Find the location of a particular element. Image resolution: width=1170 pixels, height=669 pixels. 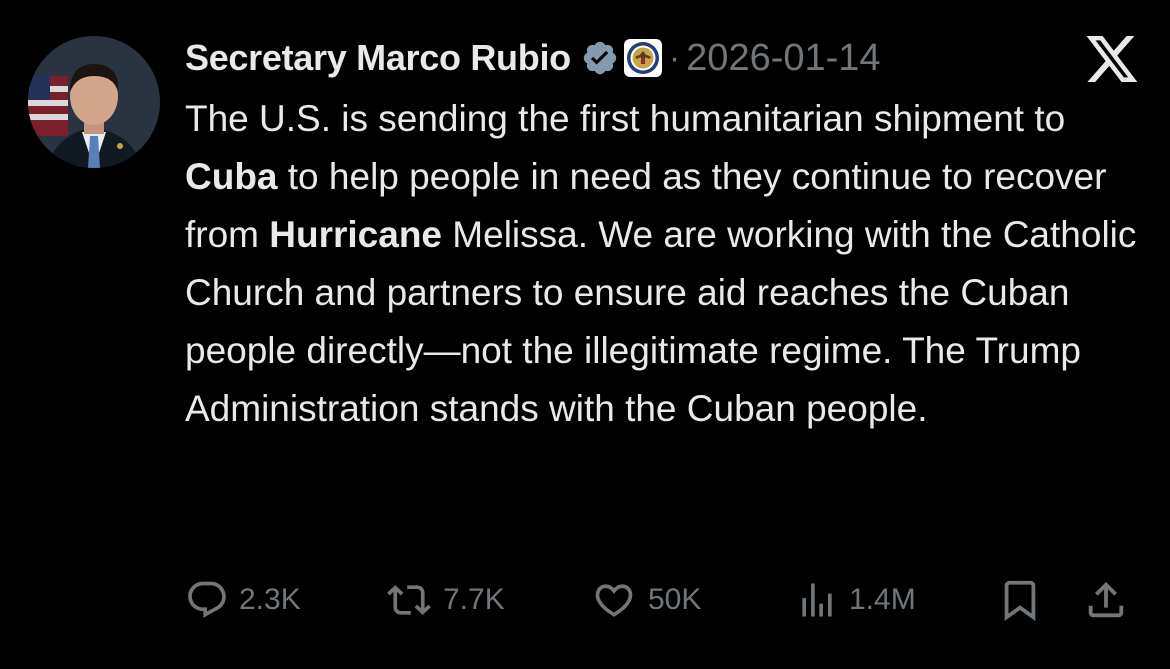

reply-button: 2.3K is located at coordinates (243, 600).